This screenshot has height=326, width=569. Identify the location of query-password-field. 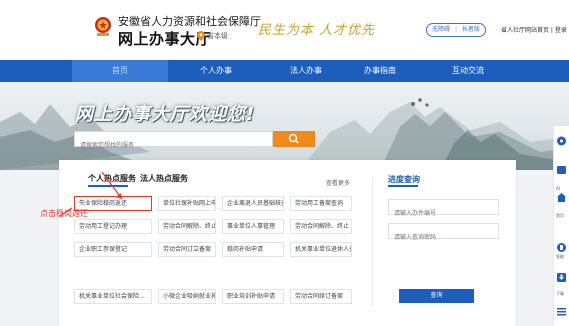
(443, 234).